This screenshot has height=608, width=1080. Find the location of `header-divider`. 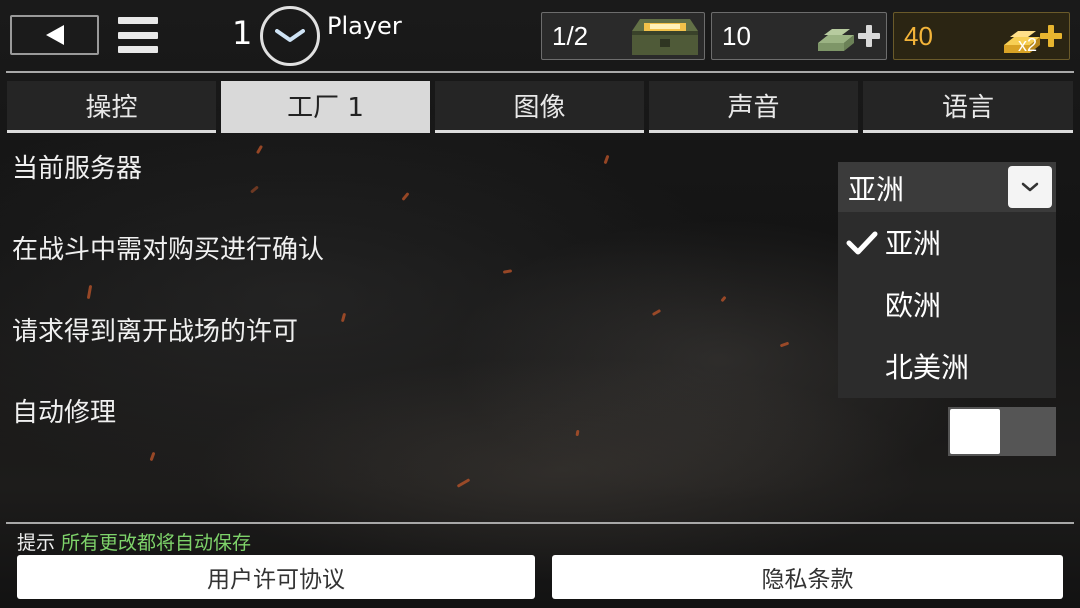

header-divider is located at coordinates (540, 72).